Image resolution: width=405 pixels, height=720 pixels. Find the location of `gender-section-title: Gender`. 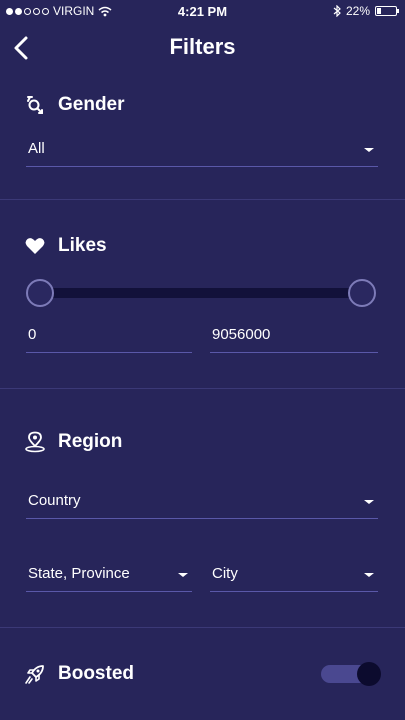

gender-section-title: Gender is located at coordinates (74, 105).